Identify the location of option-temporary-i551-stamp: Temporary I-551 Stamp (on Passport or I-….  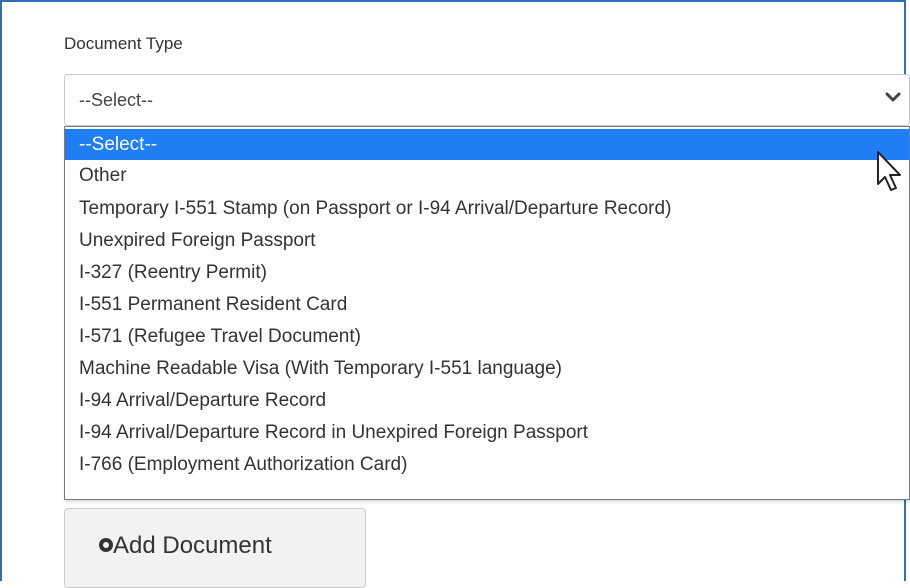
(487, 208).